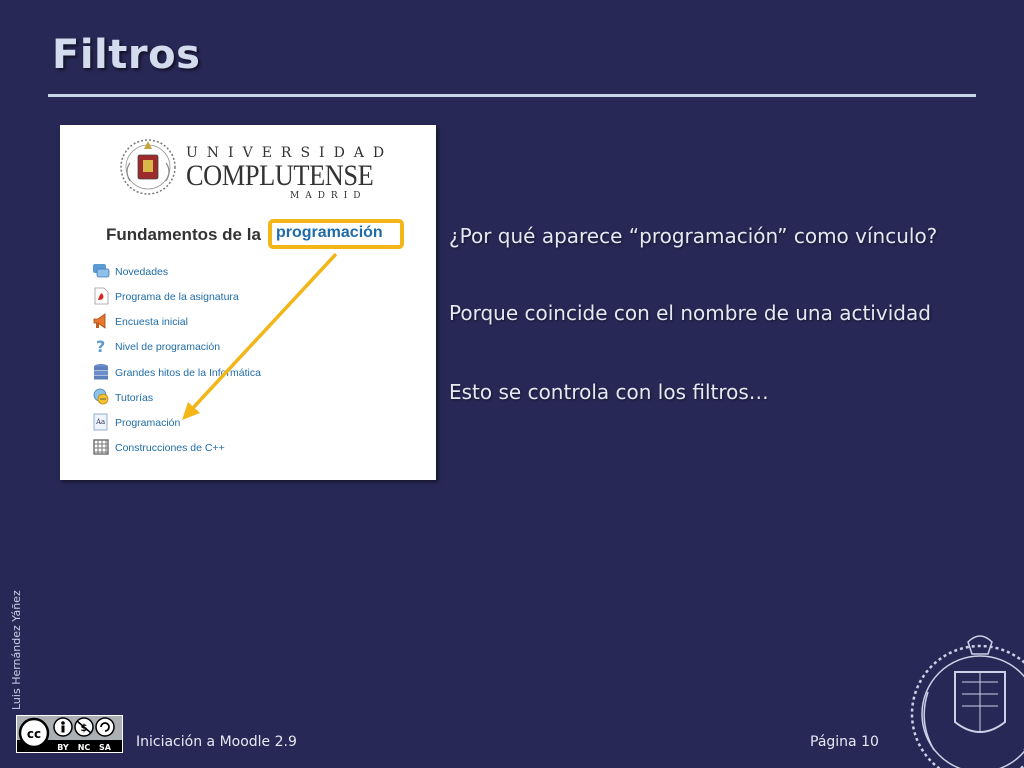 The width and height of the screenshot is (1024, 768). What do you see at coordinates (168, 347) in the screenshot?
I see `activity-label: Nivel de programación` at bounding box center [168, 347].